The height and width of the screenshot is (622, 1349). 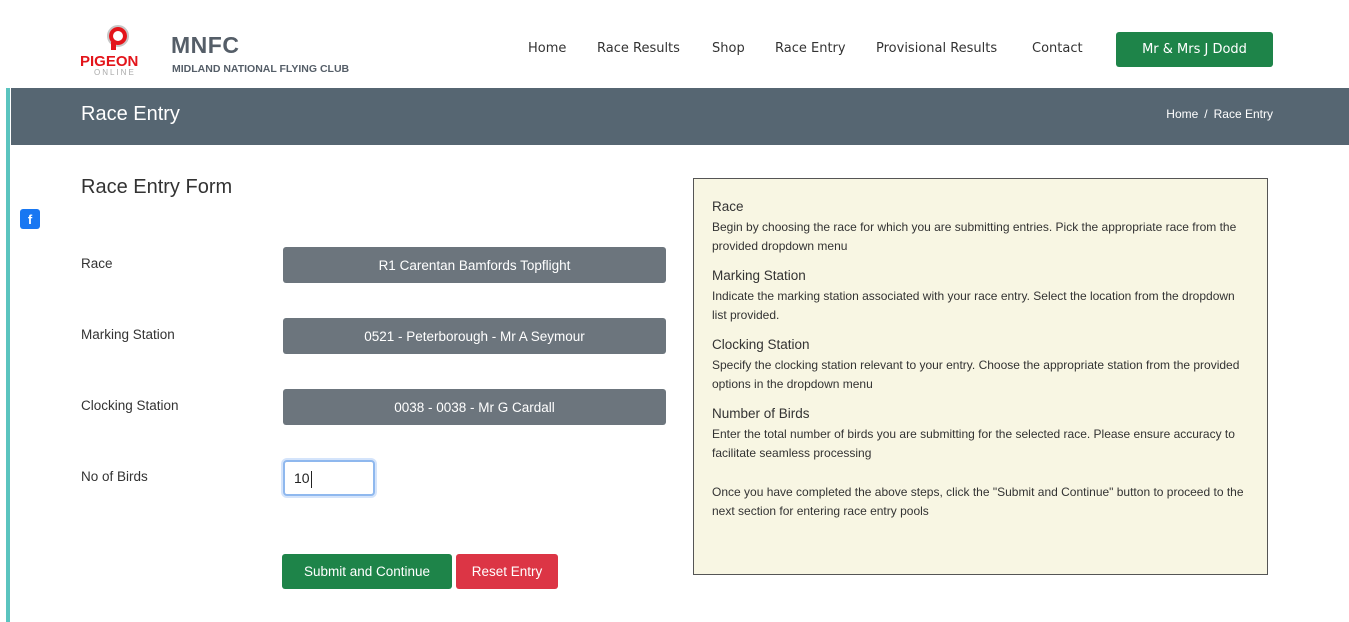 I want to click on help-heading-marking-station: Marking Station, so click(x=759, y=275).